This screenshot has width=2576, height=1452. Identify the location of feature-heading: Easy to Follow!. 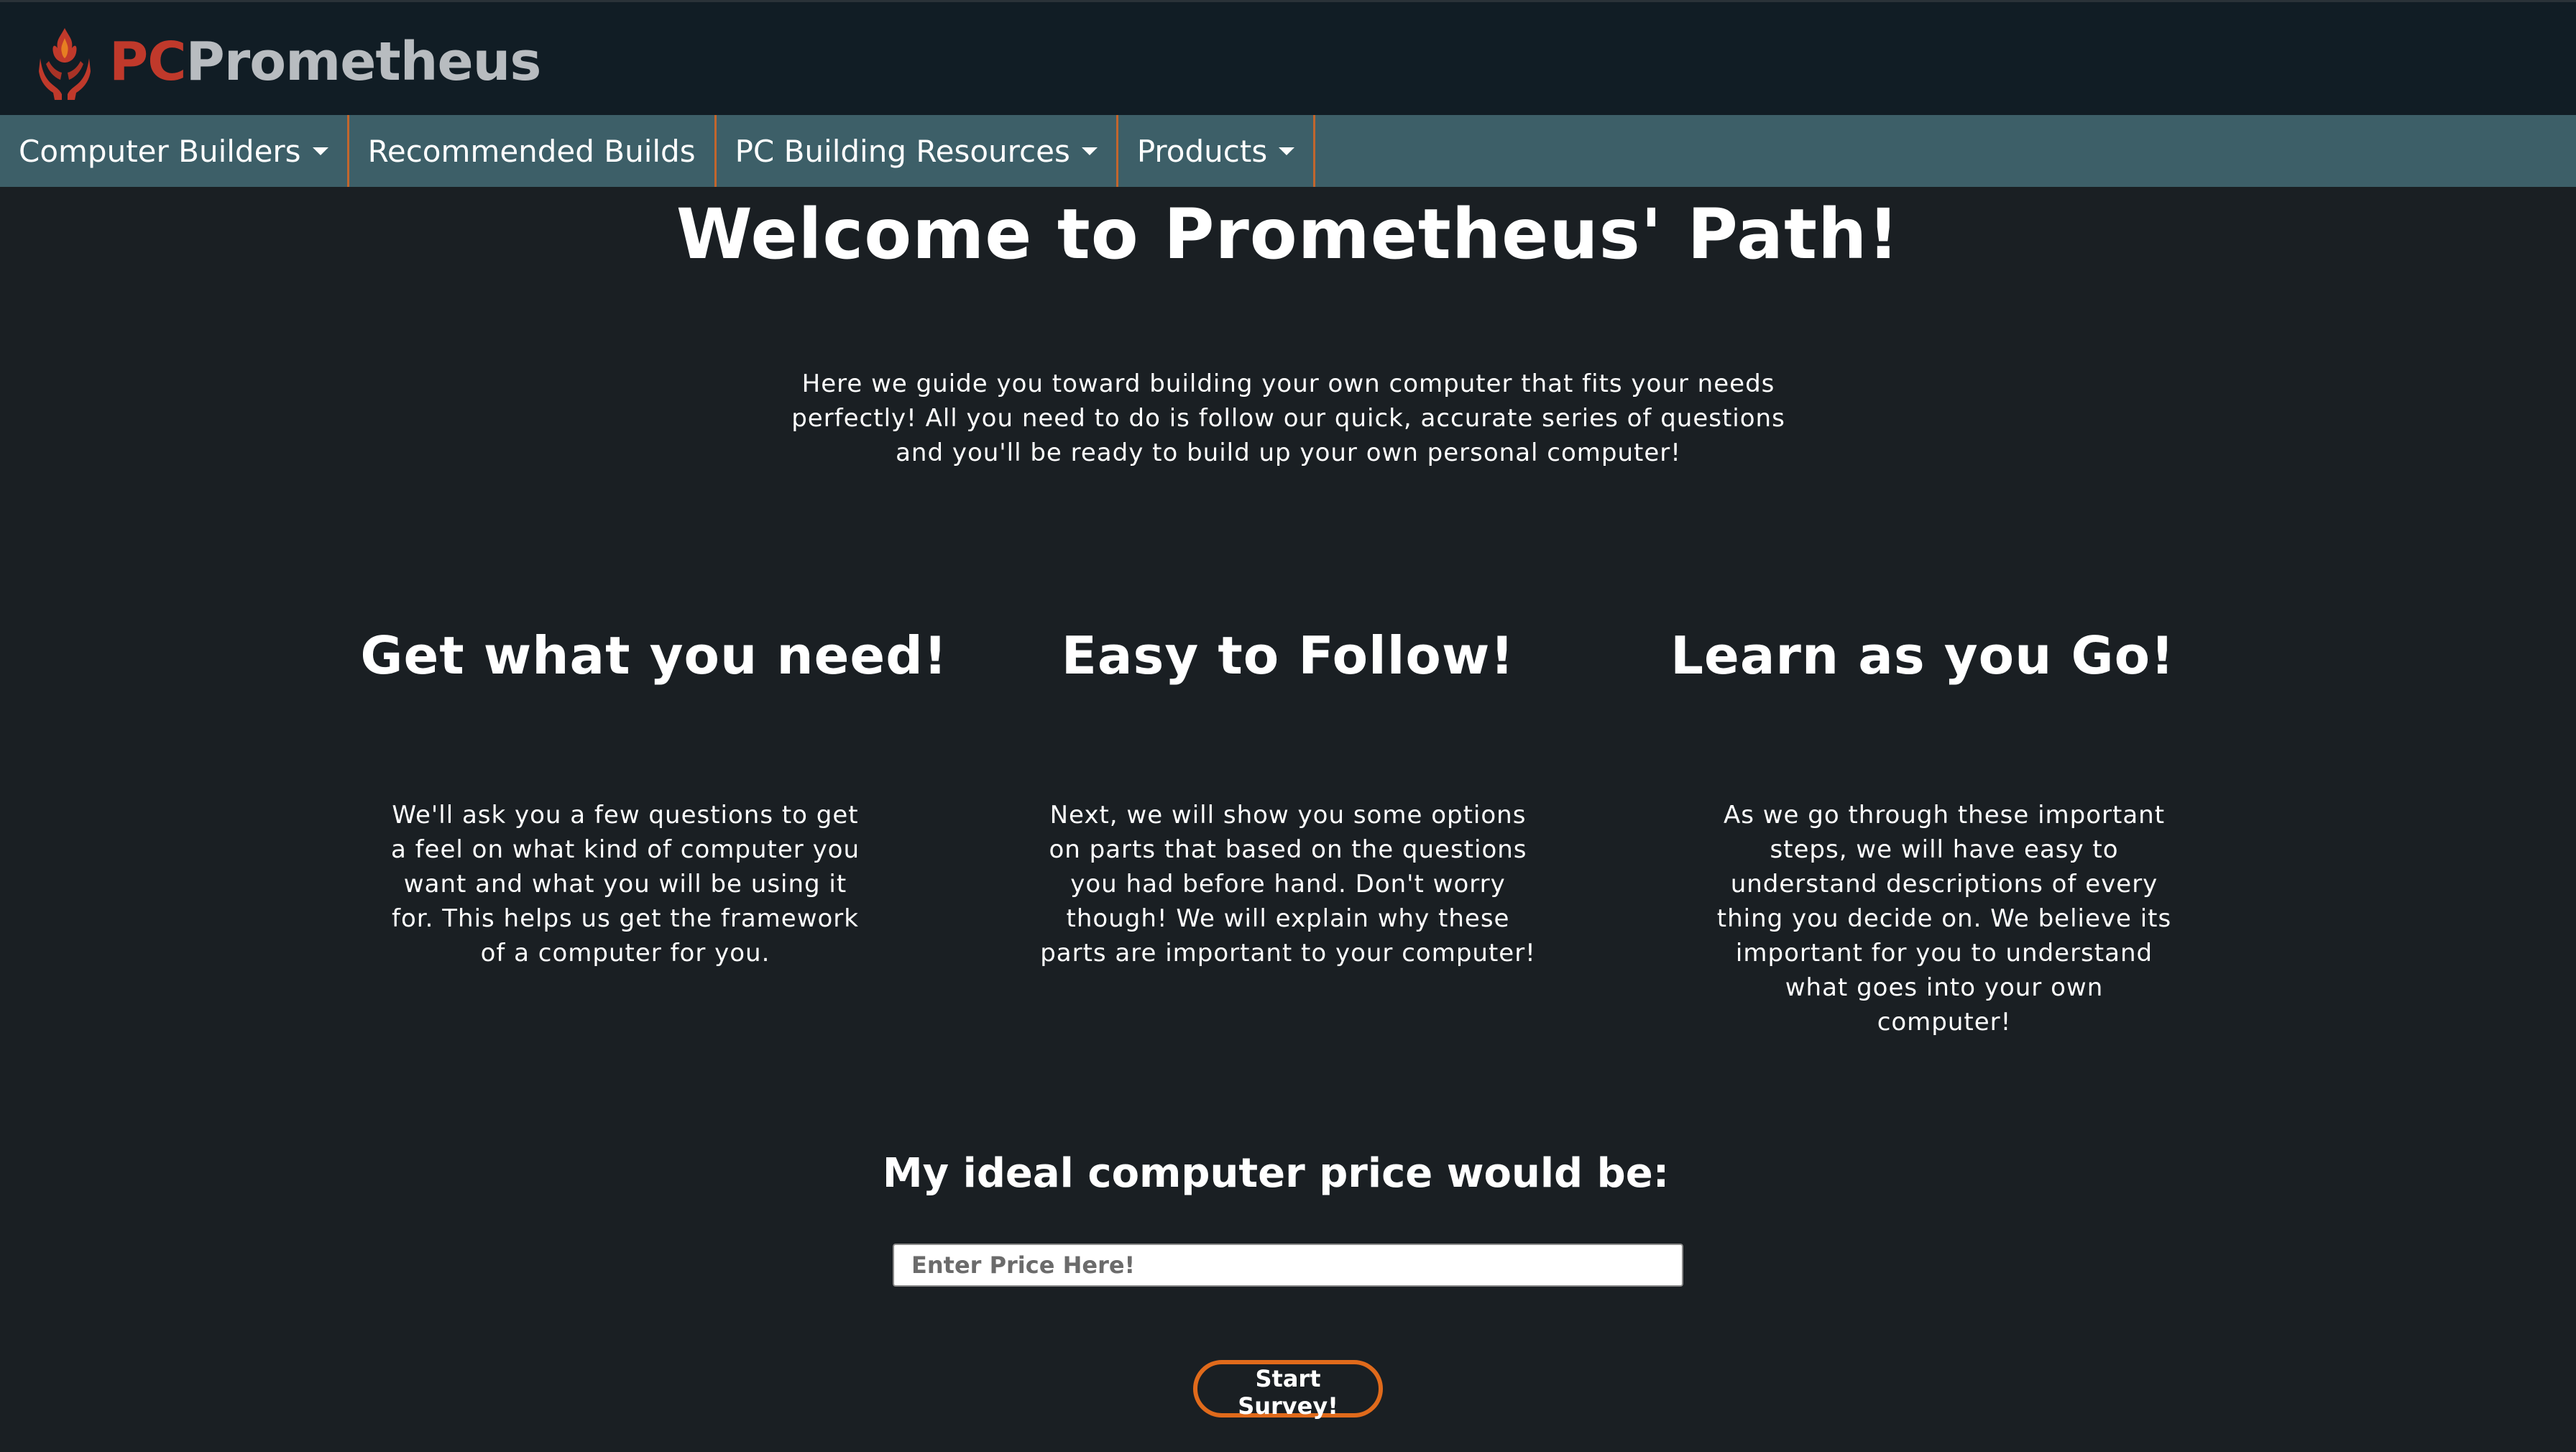
(1288, 655).